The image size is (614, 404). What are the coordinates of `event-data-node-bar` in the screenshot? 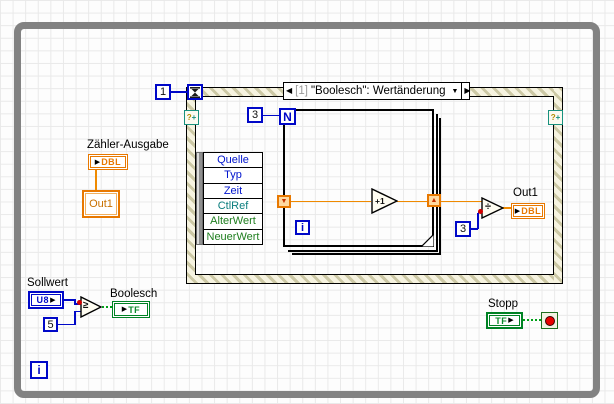 It's located at (199, 198).